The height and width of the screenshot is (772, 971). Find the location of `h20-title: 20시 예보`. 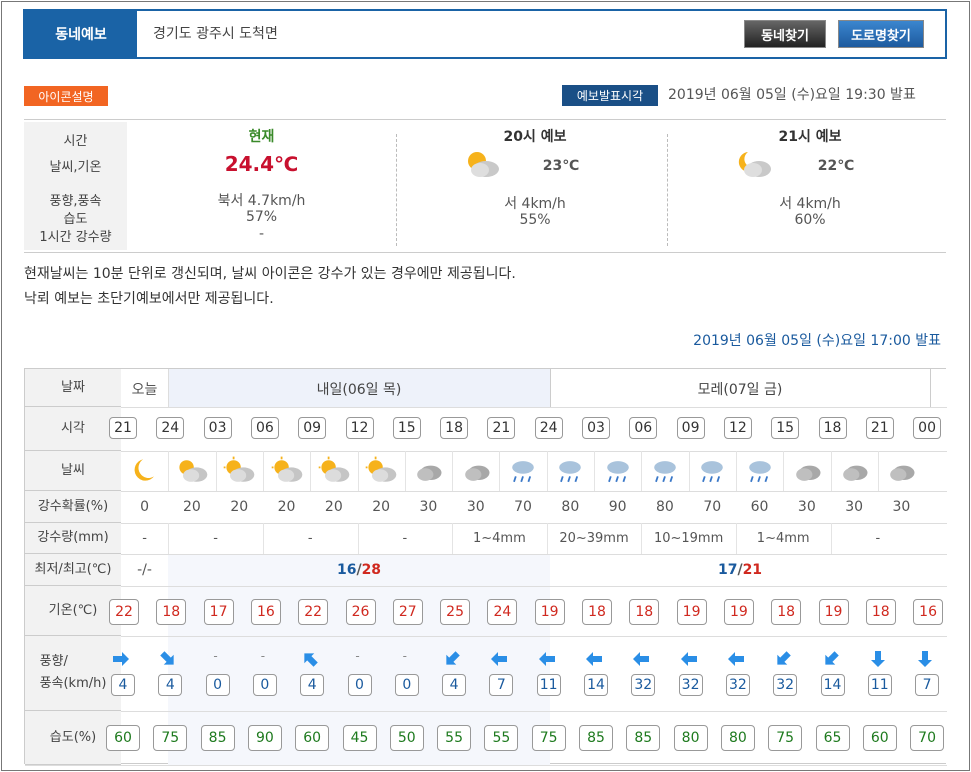

h20-title: 20시 예보 is located at coordinates (535, 137).